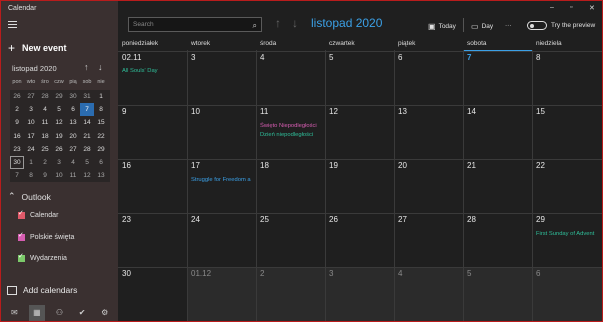 The width and height of the screenshot is (603, 322). Describe the element at coordinates (38, 214) in the screenshot. I see `calendar-item-calendar: Calendar` at that location.